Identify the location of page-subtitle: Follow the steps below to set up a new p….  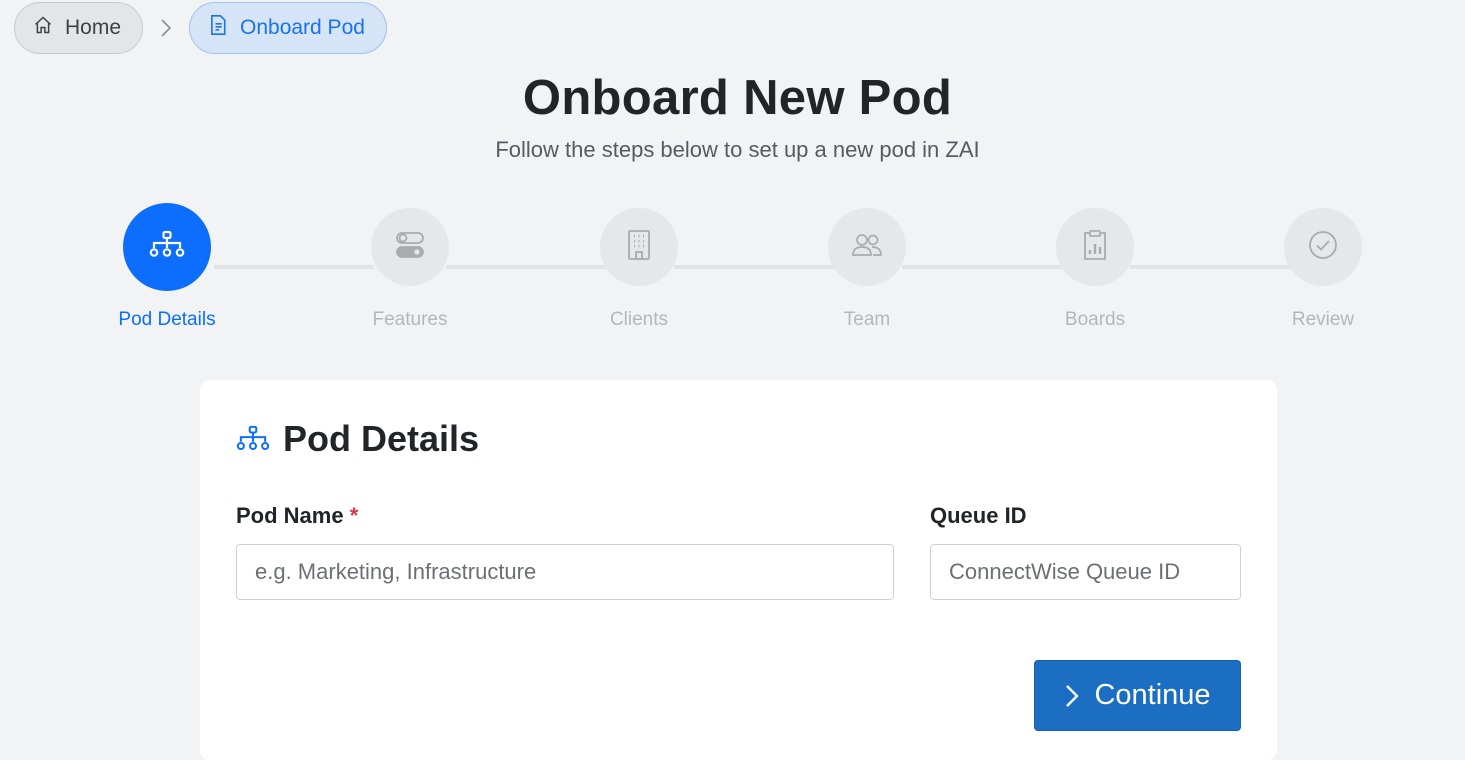
(737, 149).